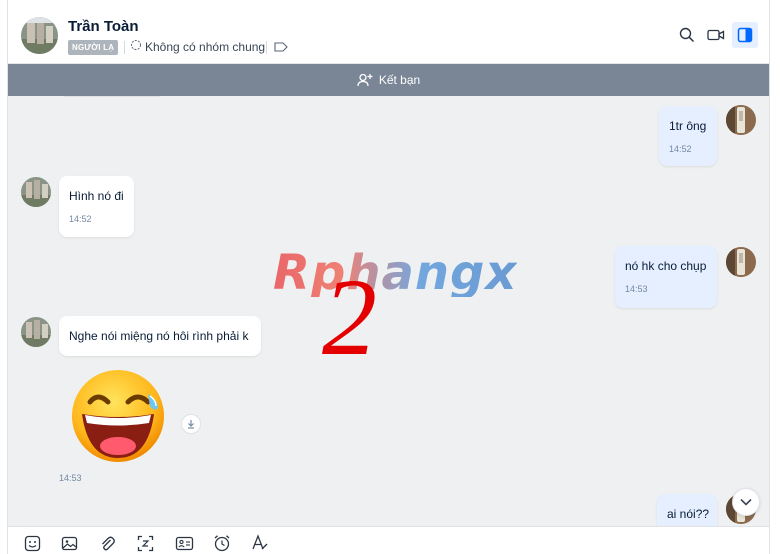 This screenshot has width=781, height=554. Describe the element at coordinates (688, 136) in the screenshot. I see `outgoing-message: 1tr ông 14:52` at that location.